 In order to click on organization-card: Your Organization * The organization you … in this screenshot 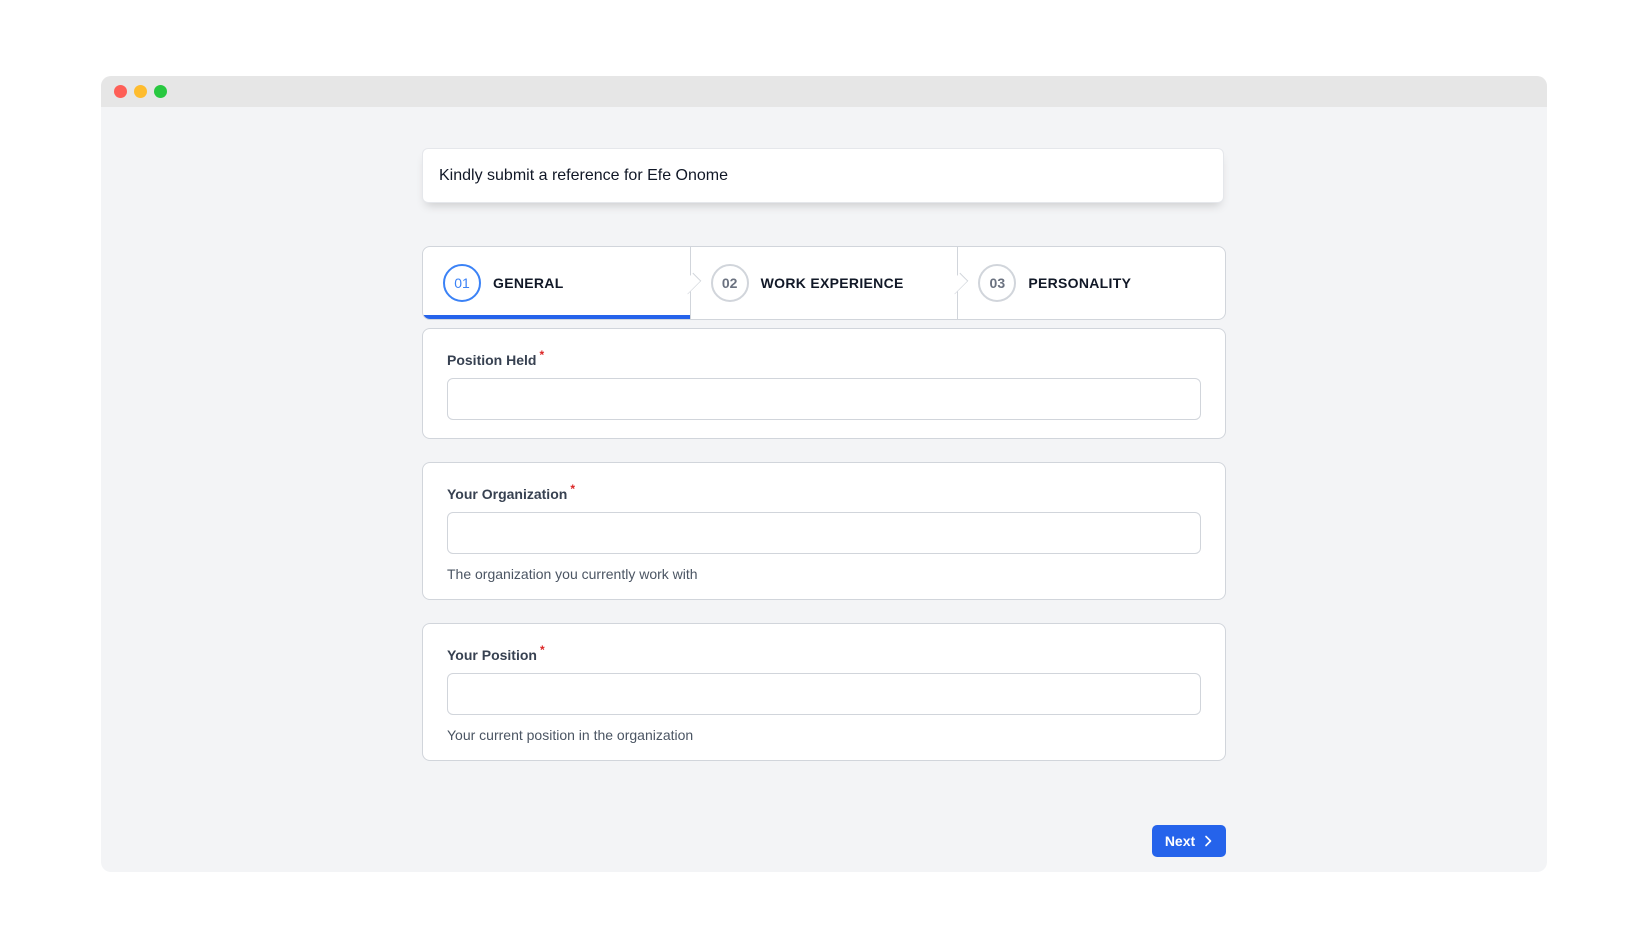, I will do `click(824, 531)`.